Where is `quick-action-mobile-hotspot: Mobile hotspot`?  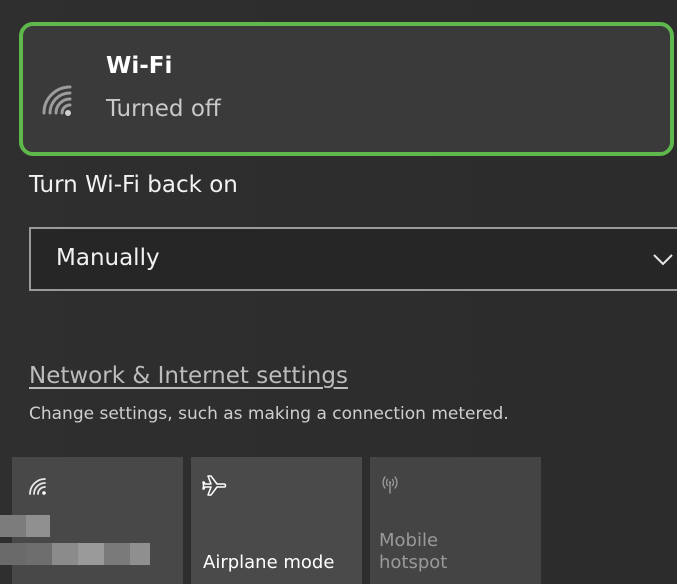 quick-action-mobile-hotspot: Mobile hotspot is located at coordinates (455, 520).